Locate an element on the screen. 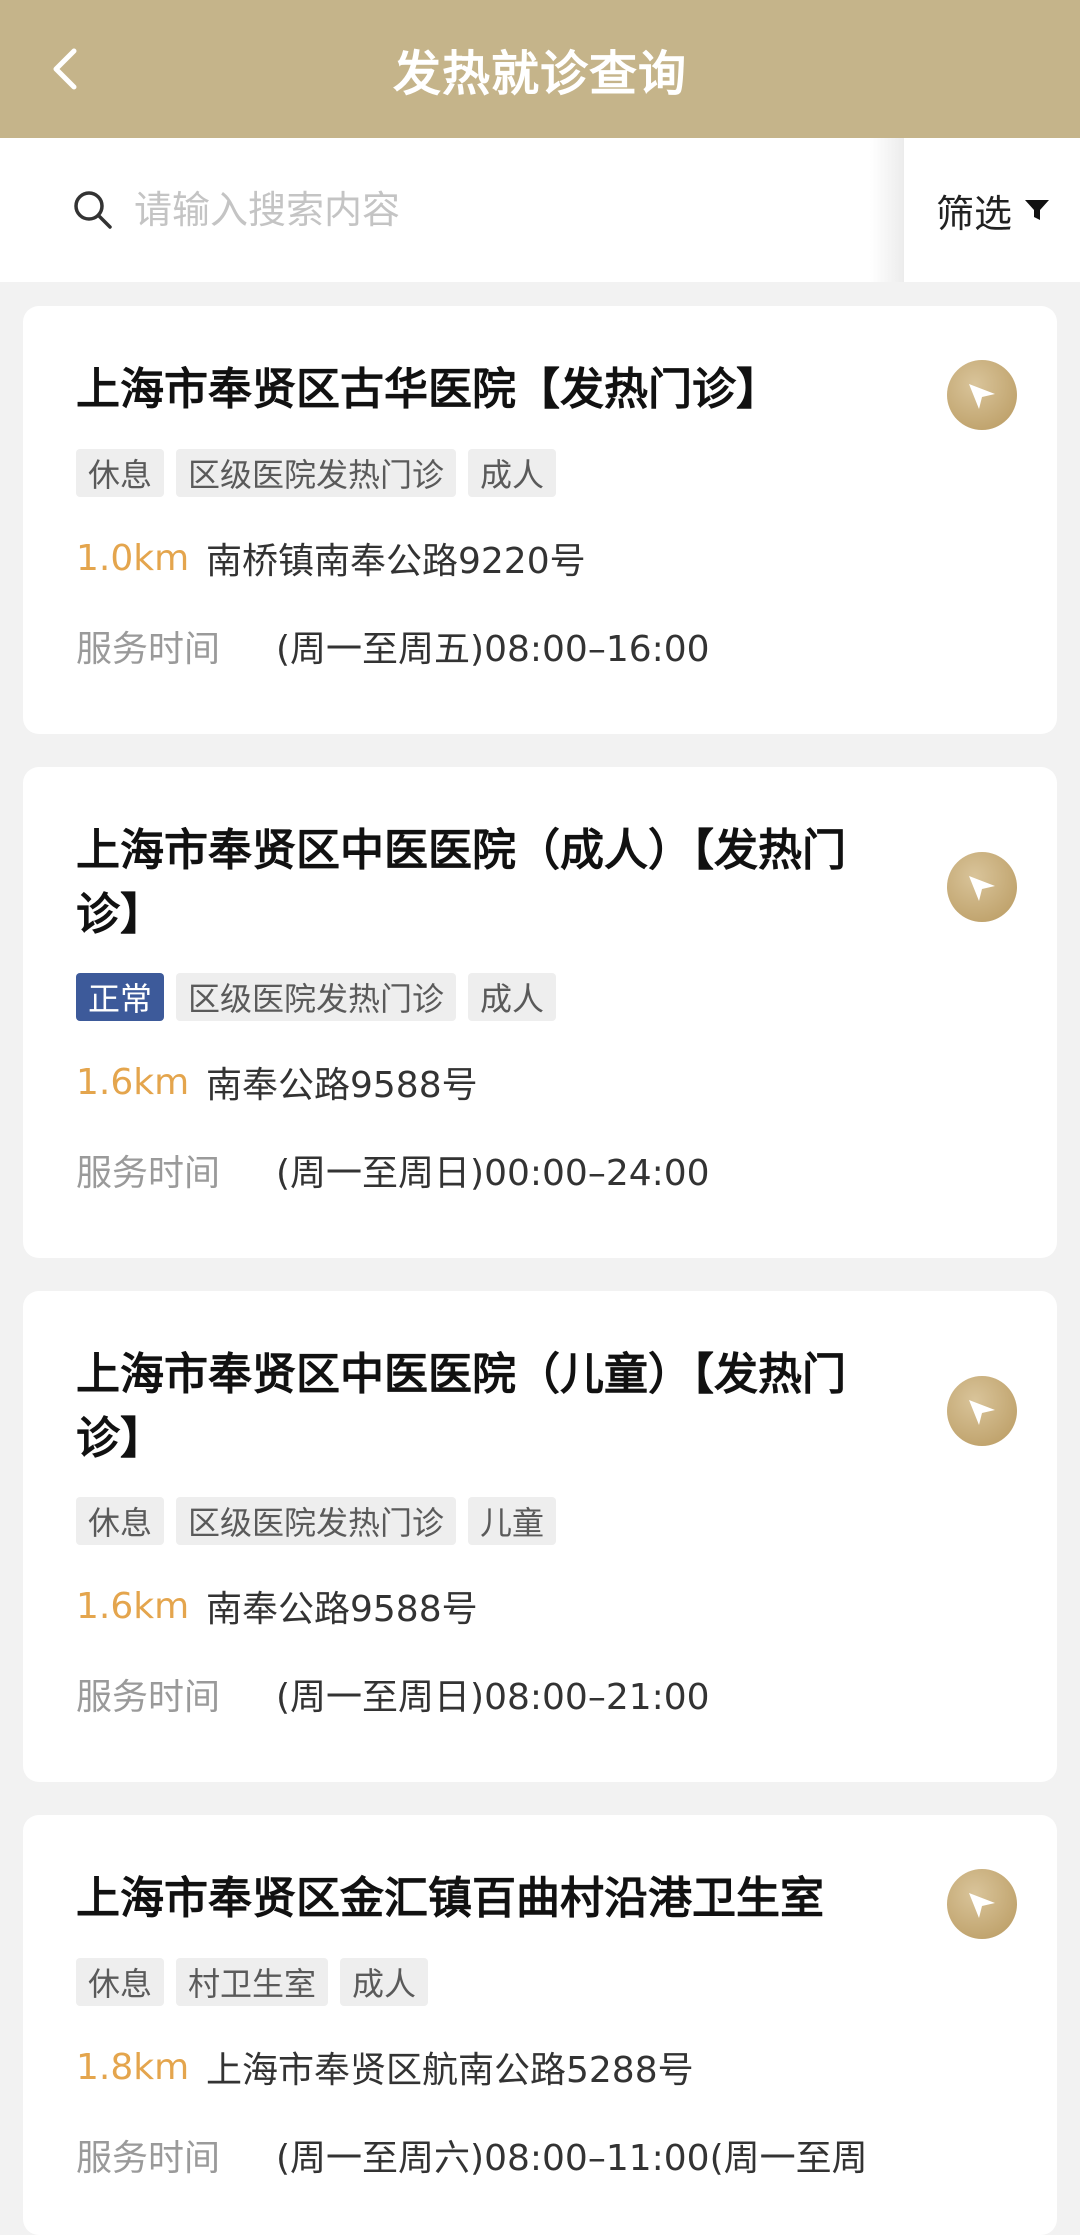 Image resolution: width=1080 pixels, height=2235 pixels. service-row: 服务时间 (周一至周日)08:00–21:00 is located at coordinates (393, 1694).